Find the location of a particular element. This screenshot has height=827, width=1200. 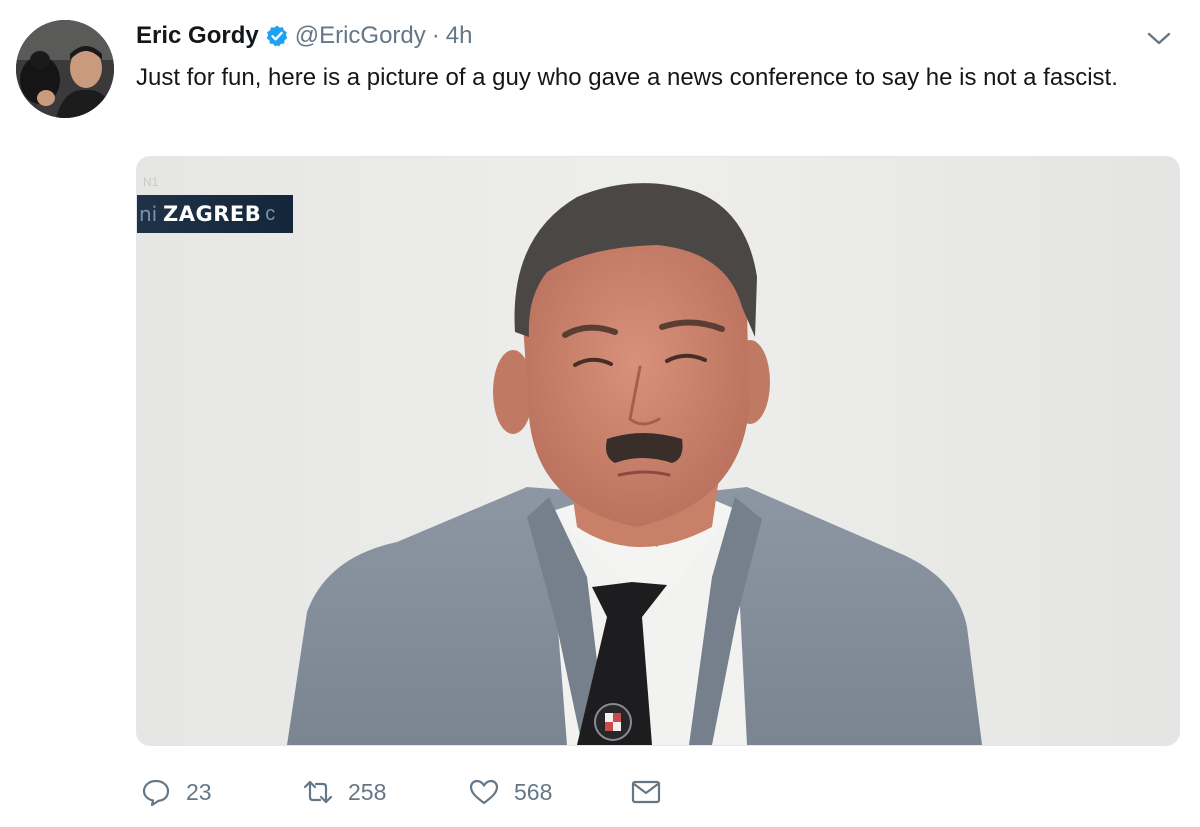

tweet-actions: 23 258 568 is located at coordinates (401, 792).